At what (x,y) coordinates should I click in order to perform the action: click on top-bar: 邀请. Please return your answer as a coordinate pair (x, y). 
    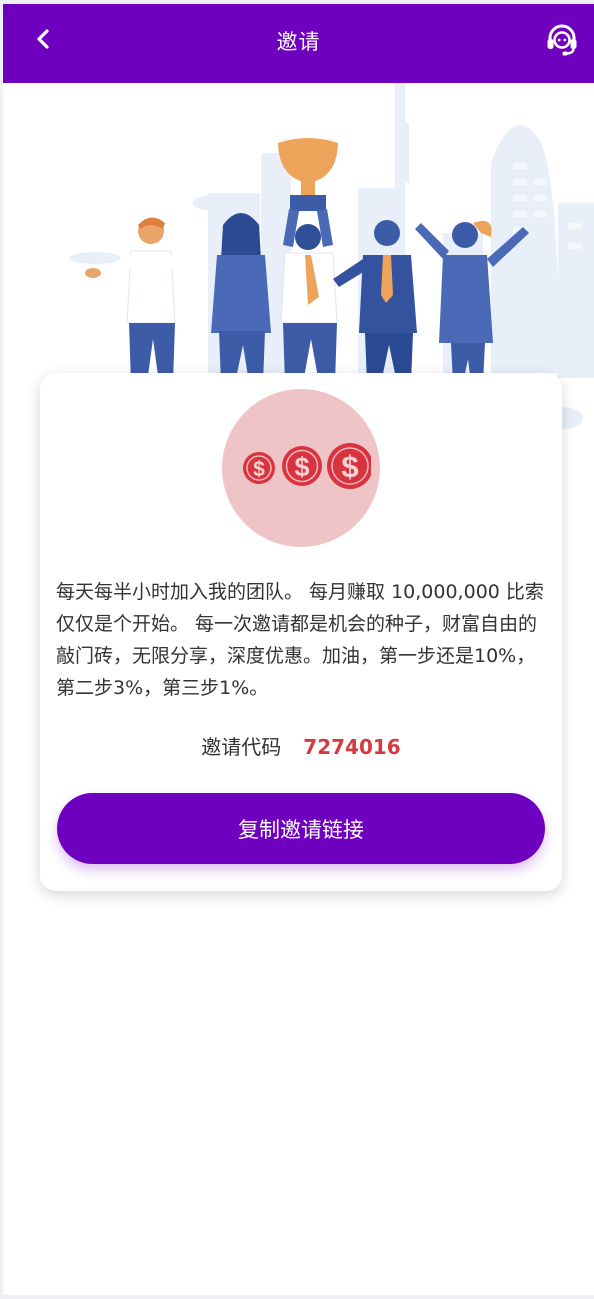
    Looking at the image, I should click on (298, 43).